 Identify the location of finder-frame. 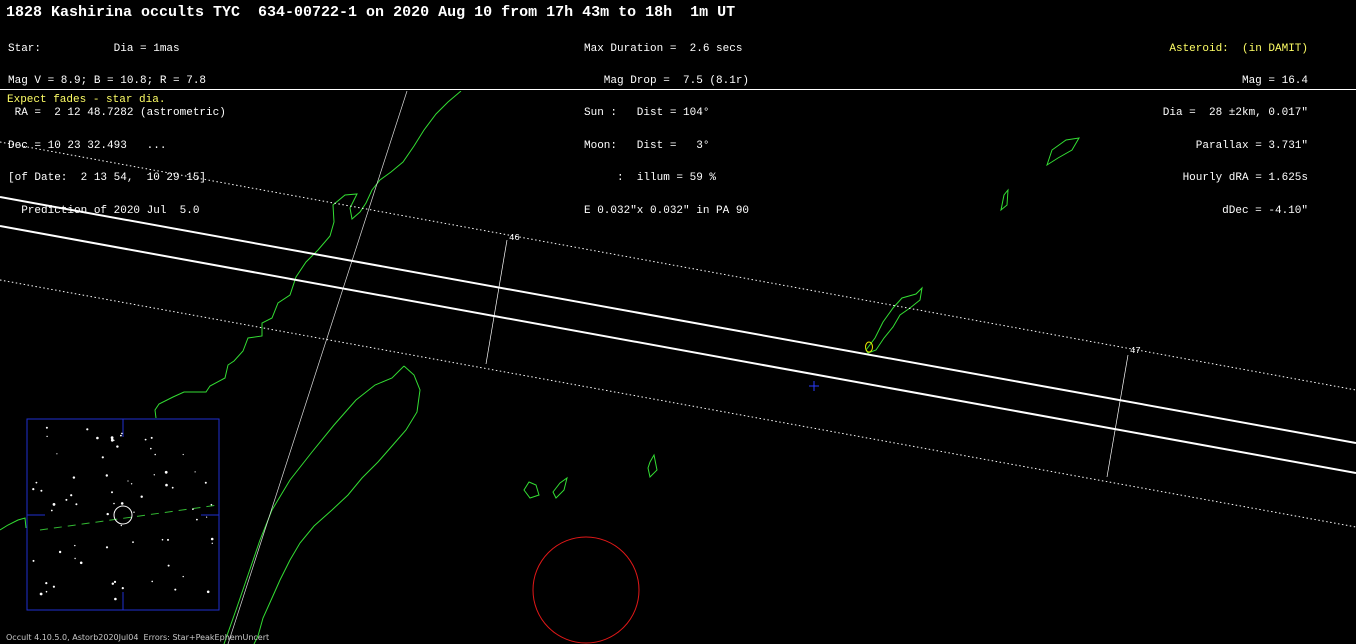
(123, 514).